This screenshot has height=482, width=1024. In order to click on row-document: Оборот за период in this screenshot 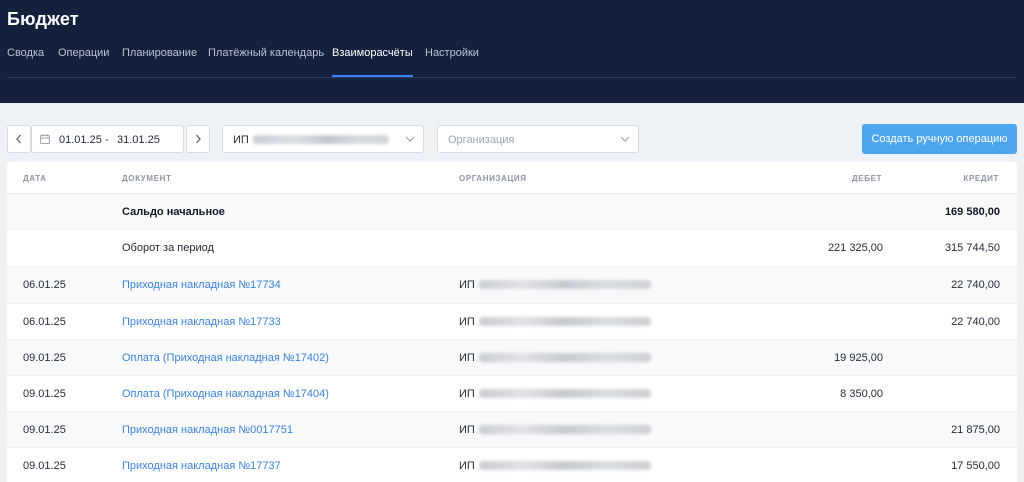, I will do `click(168, 248)`.